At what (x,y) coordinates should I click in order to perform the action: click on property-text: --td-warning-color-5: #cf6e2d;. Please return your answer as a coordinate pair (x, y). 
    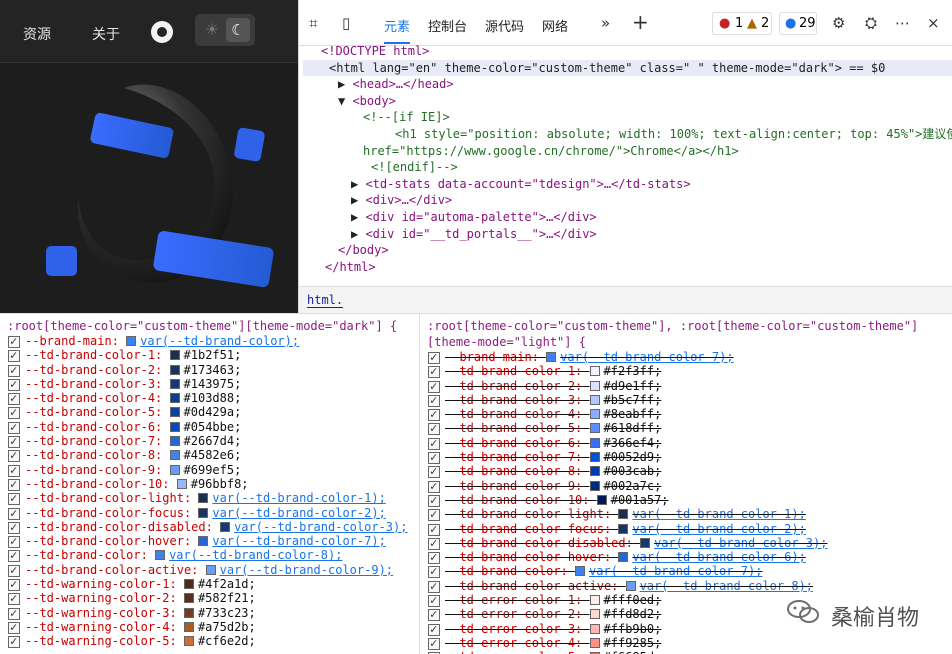
    Looking at the image, I should click on (140, 641).